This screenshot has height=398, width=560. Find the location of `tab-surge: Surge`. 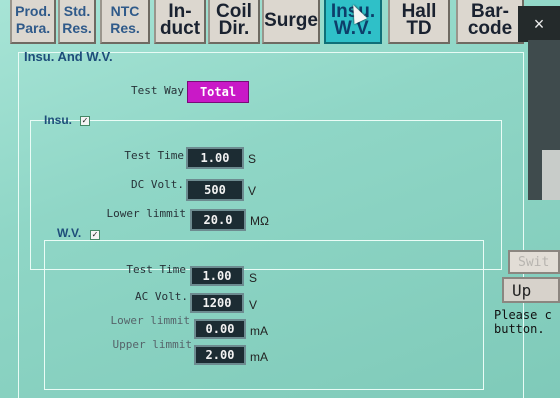

tab-surge: Surge is located at coordinates (291, 22).